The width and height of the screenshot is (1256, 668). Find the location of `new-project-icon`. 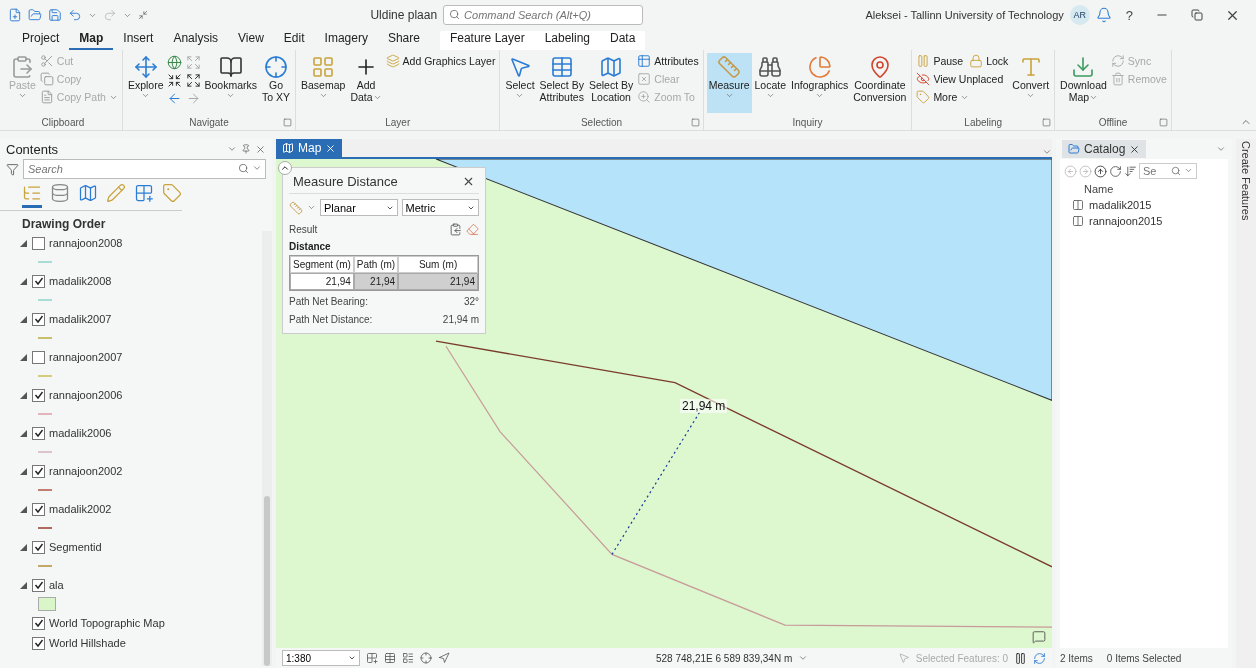

new-project-icon is located at coordinates (15, 15).